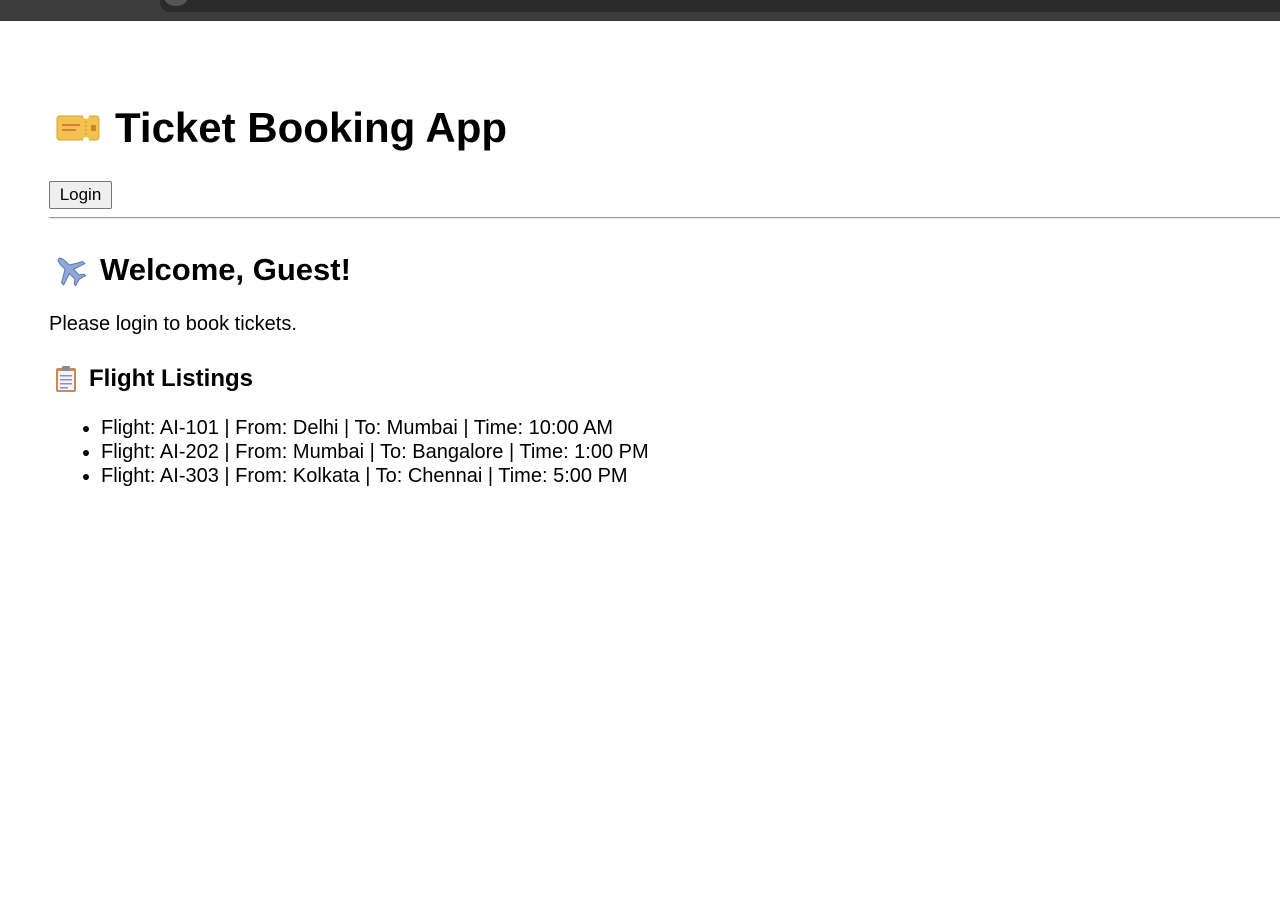  What do you see at coordinates (664, 218) in the screenshot?
I see `header-divider` at bounding box center [664, 218].